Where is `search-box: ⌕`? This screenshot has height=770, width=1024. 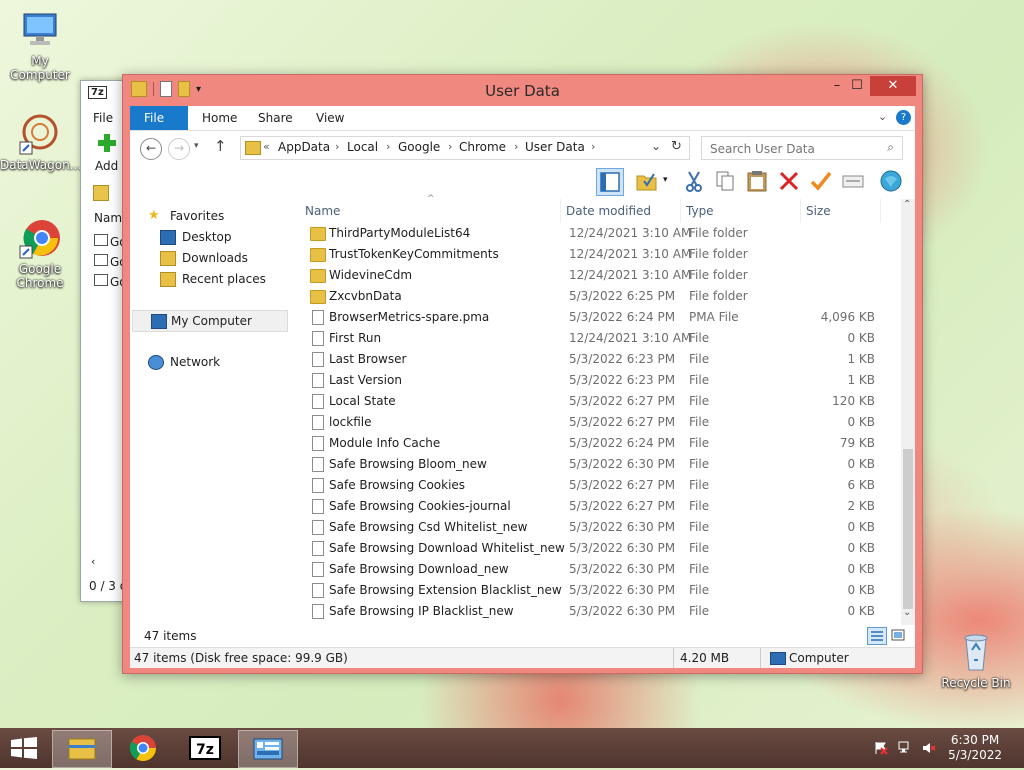 search-box: ⌕ is located at coordinates (802, 148).